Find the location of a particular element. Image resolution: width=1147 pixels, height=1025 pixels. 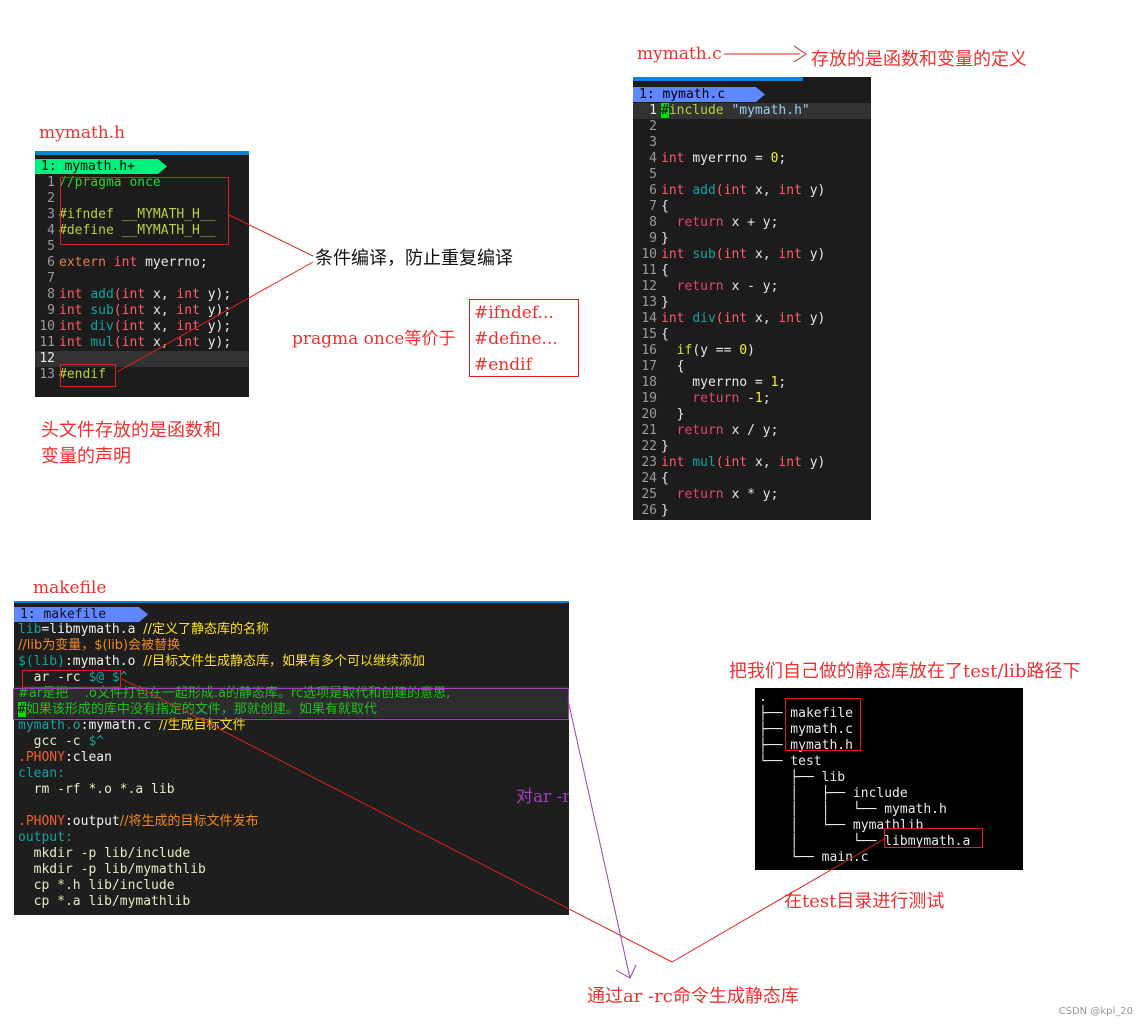

line-number: 22 is located at coordinates (649, 446).